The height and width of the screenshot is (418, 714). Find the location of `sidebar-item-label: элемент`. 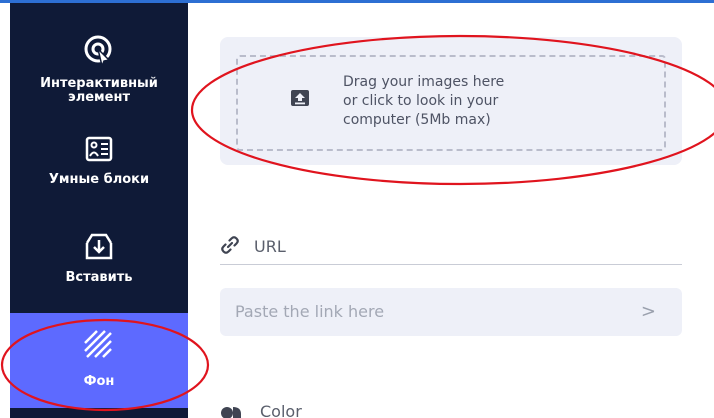

sidebar-item-label: элемент is located at coordinates (98, 97).